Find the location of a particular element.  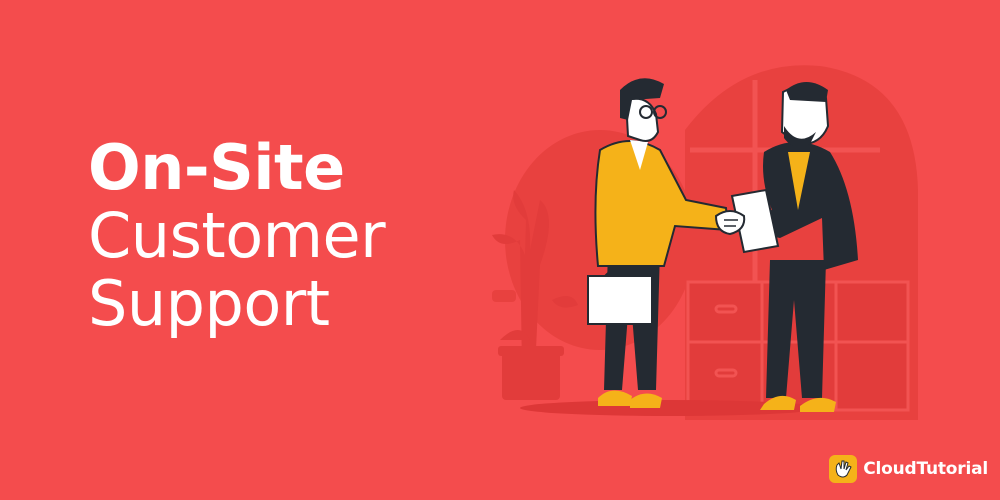

brand-logo: CloudTutorial is located at coordinates (908, 469).